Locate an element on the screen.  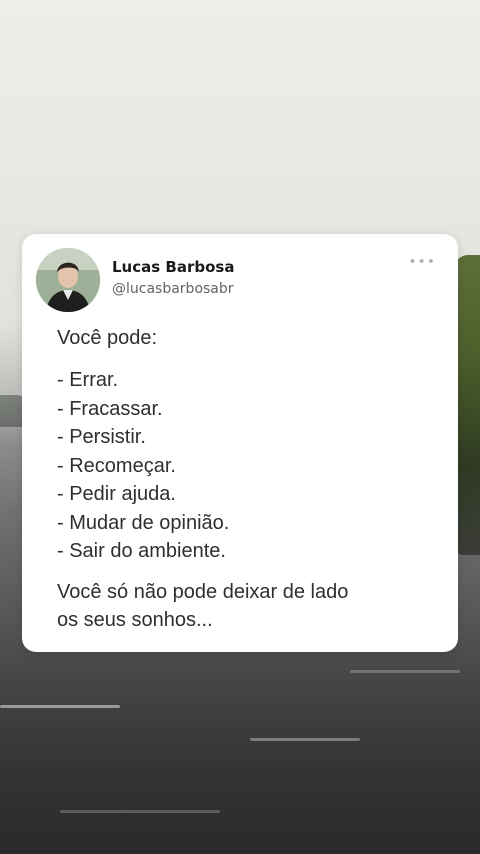
list-item: - Recomeçar. is located at coordinates (116, 465).